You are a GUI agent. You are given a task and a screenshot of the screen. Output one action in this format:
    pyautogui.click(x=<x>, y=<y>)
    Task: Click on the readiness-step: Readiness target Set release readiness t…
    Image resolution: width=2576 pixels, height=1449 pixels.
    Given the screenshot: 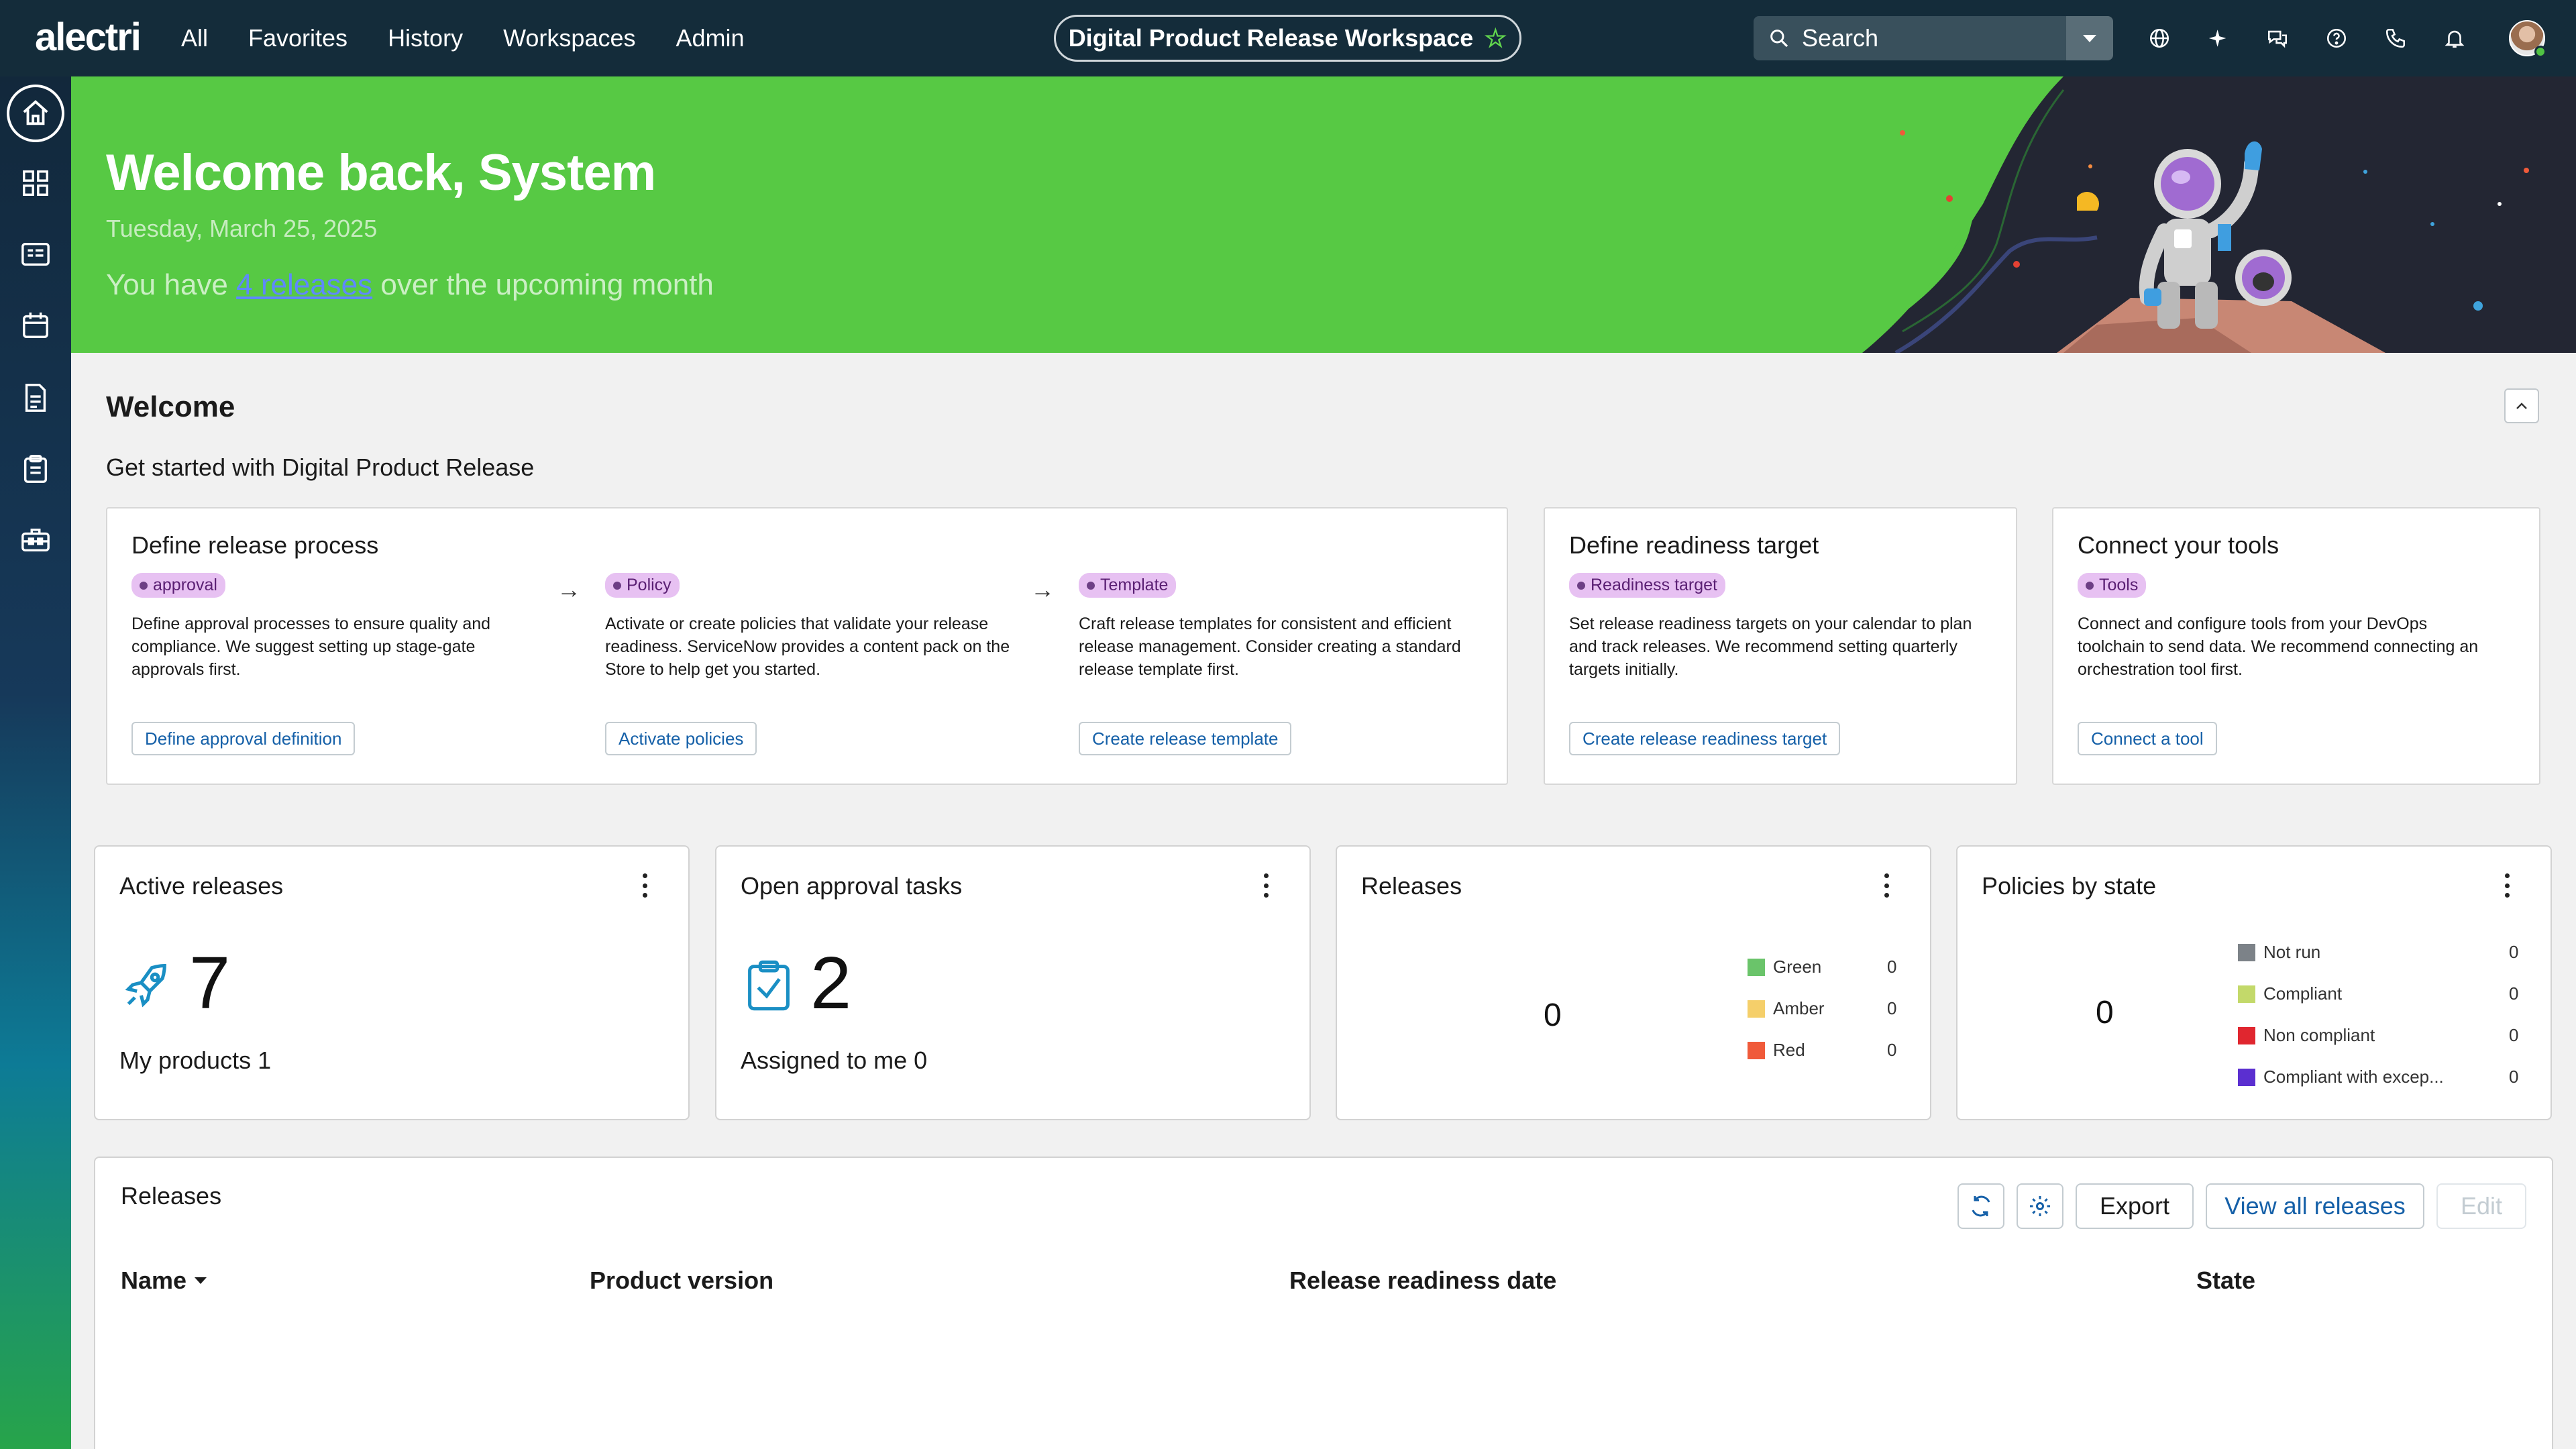 What is the action you would take?
    pyautogui.click(x=1773, y=627)
    